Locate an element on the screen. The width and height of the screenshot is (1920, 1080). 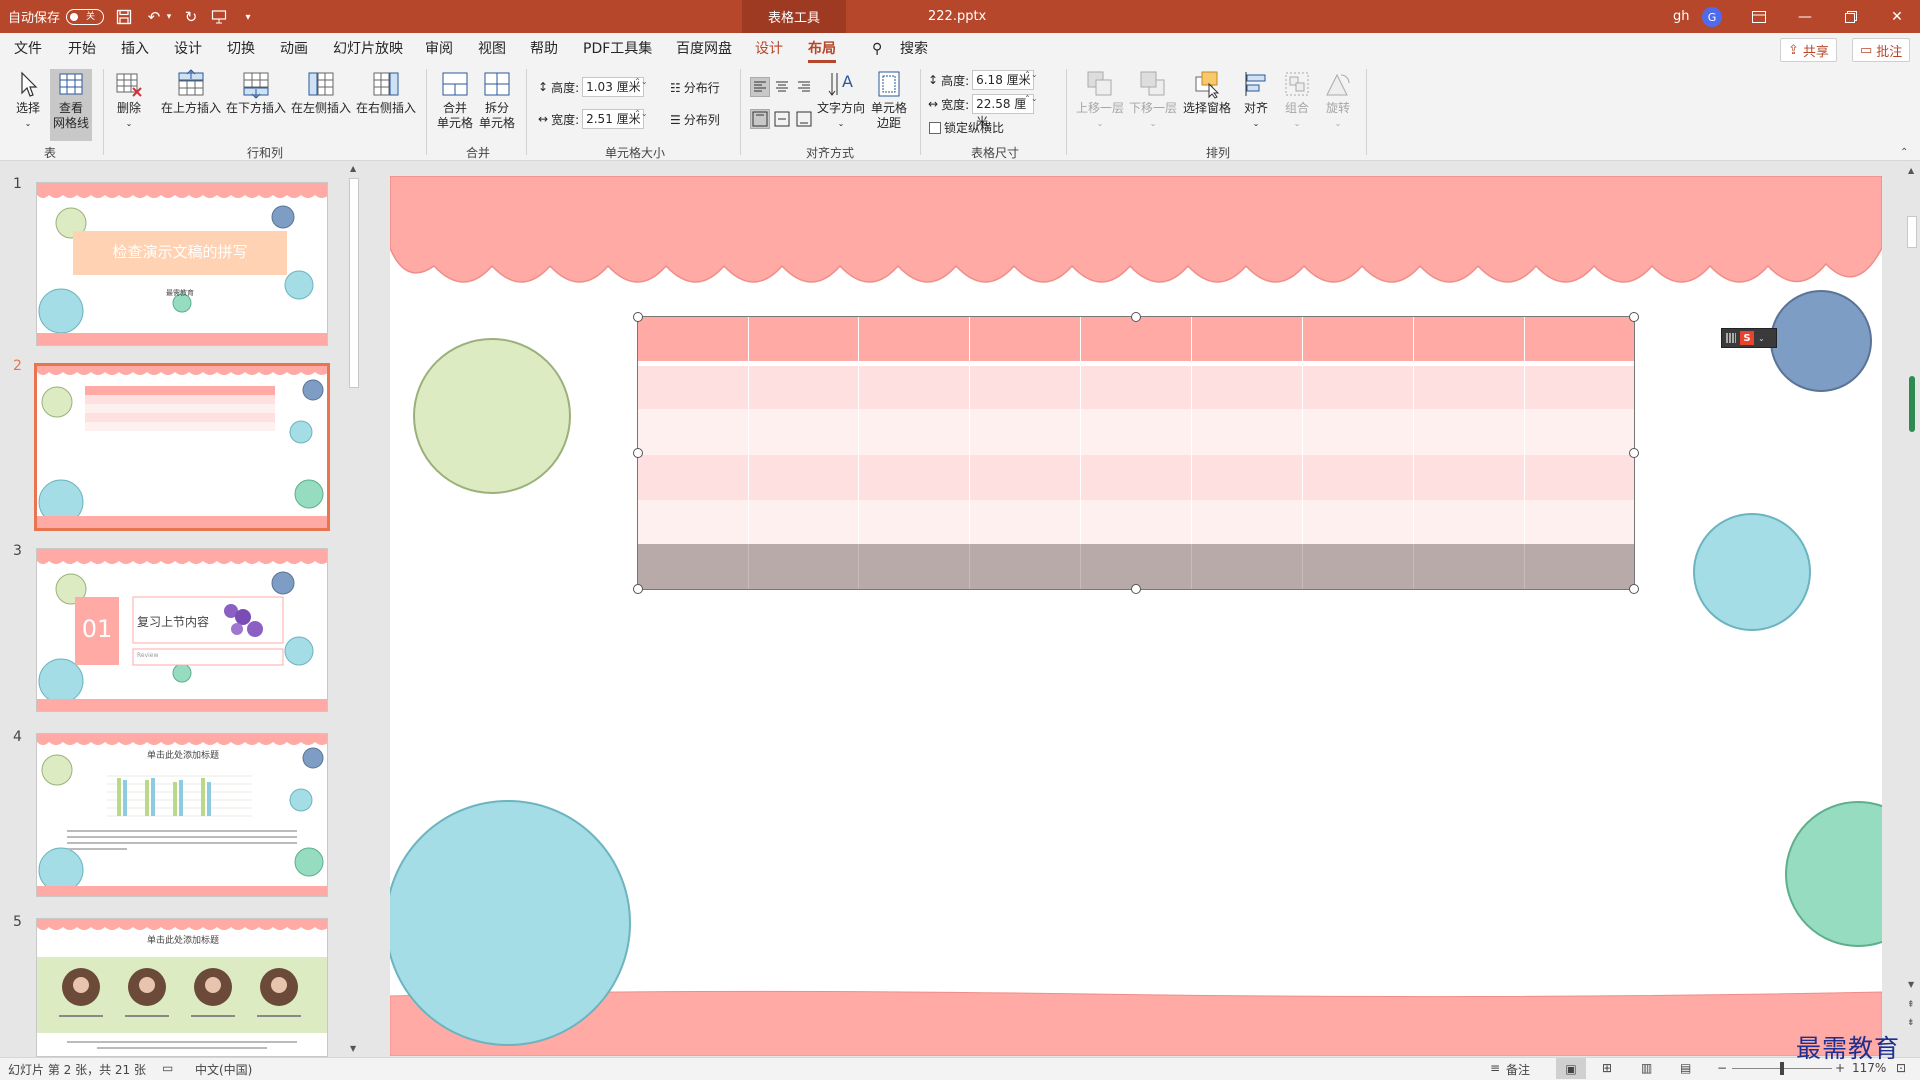
tab-slideshow: 幻灯片放映 is located at coordinates (368, 49).